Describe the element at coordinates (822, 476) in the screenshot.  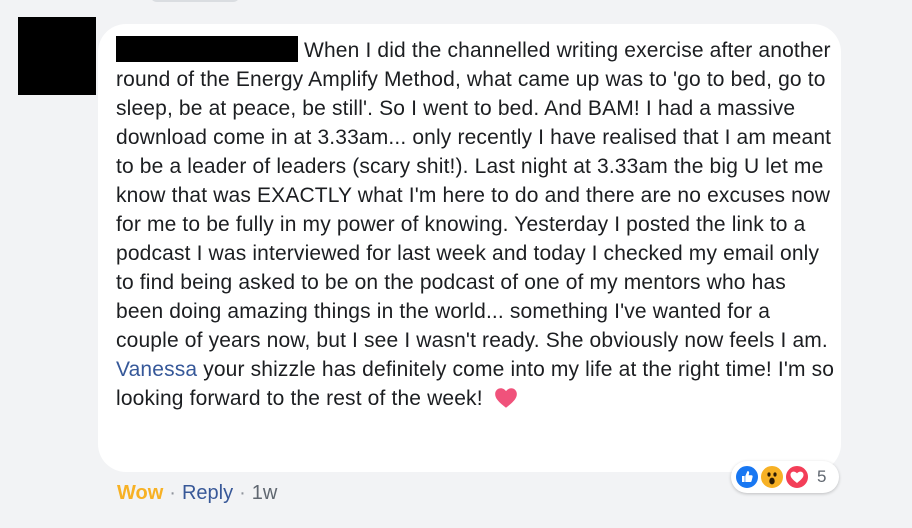
I see `reaction-count: 5` at that location.